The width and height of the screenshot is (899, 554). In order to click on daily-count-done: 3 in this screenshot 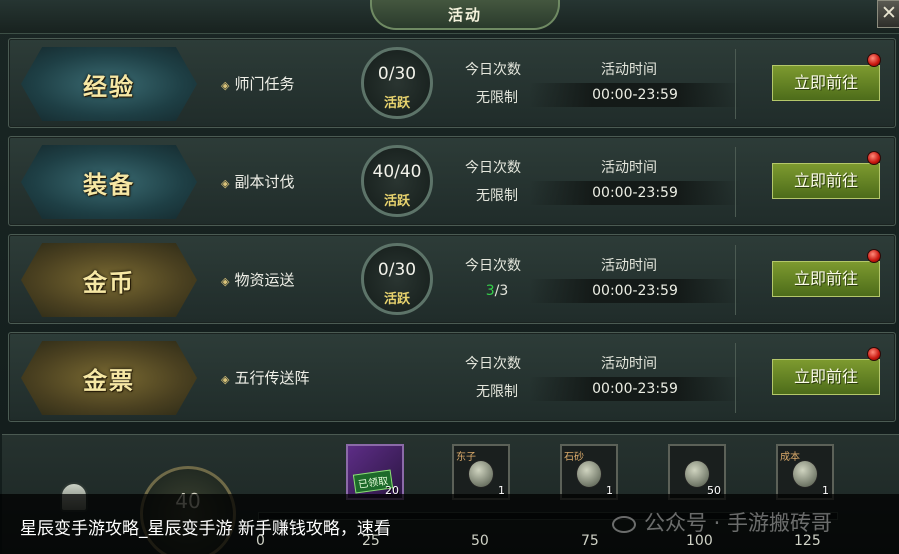, I will do `click(490, 291)`.